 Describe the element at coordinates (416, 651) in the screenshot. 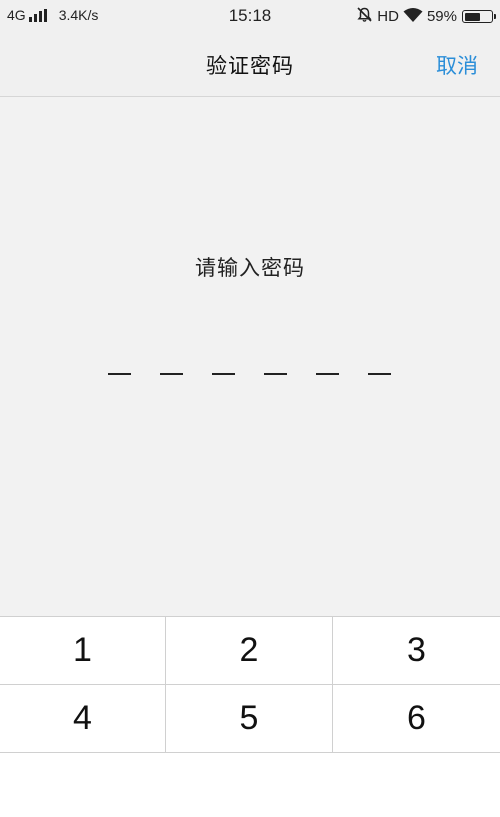

I see `key-3: 3` at that location.